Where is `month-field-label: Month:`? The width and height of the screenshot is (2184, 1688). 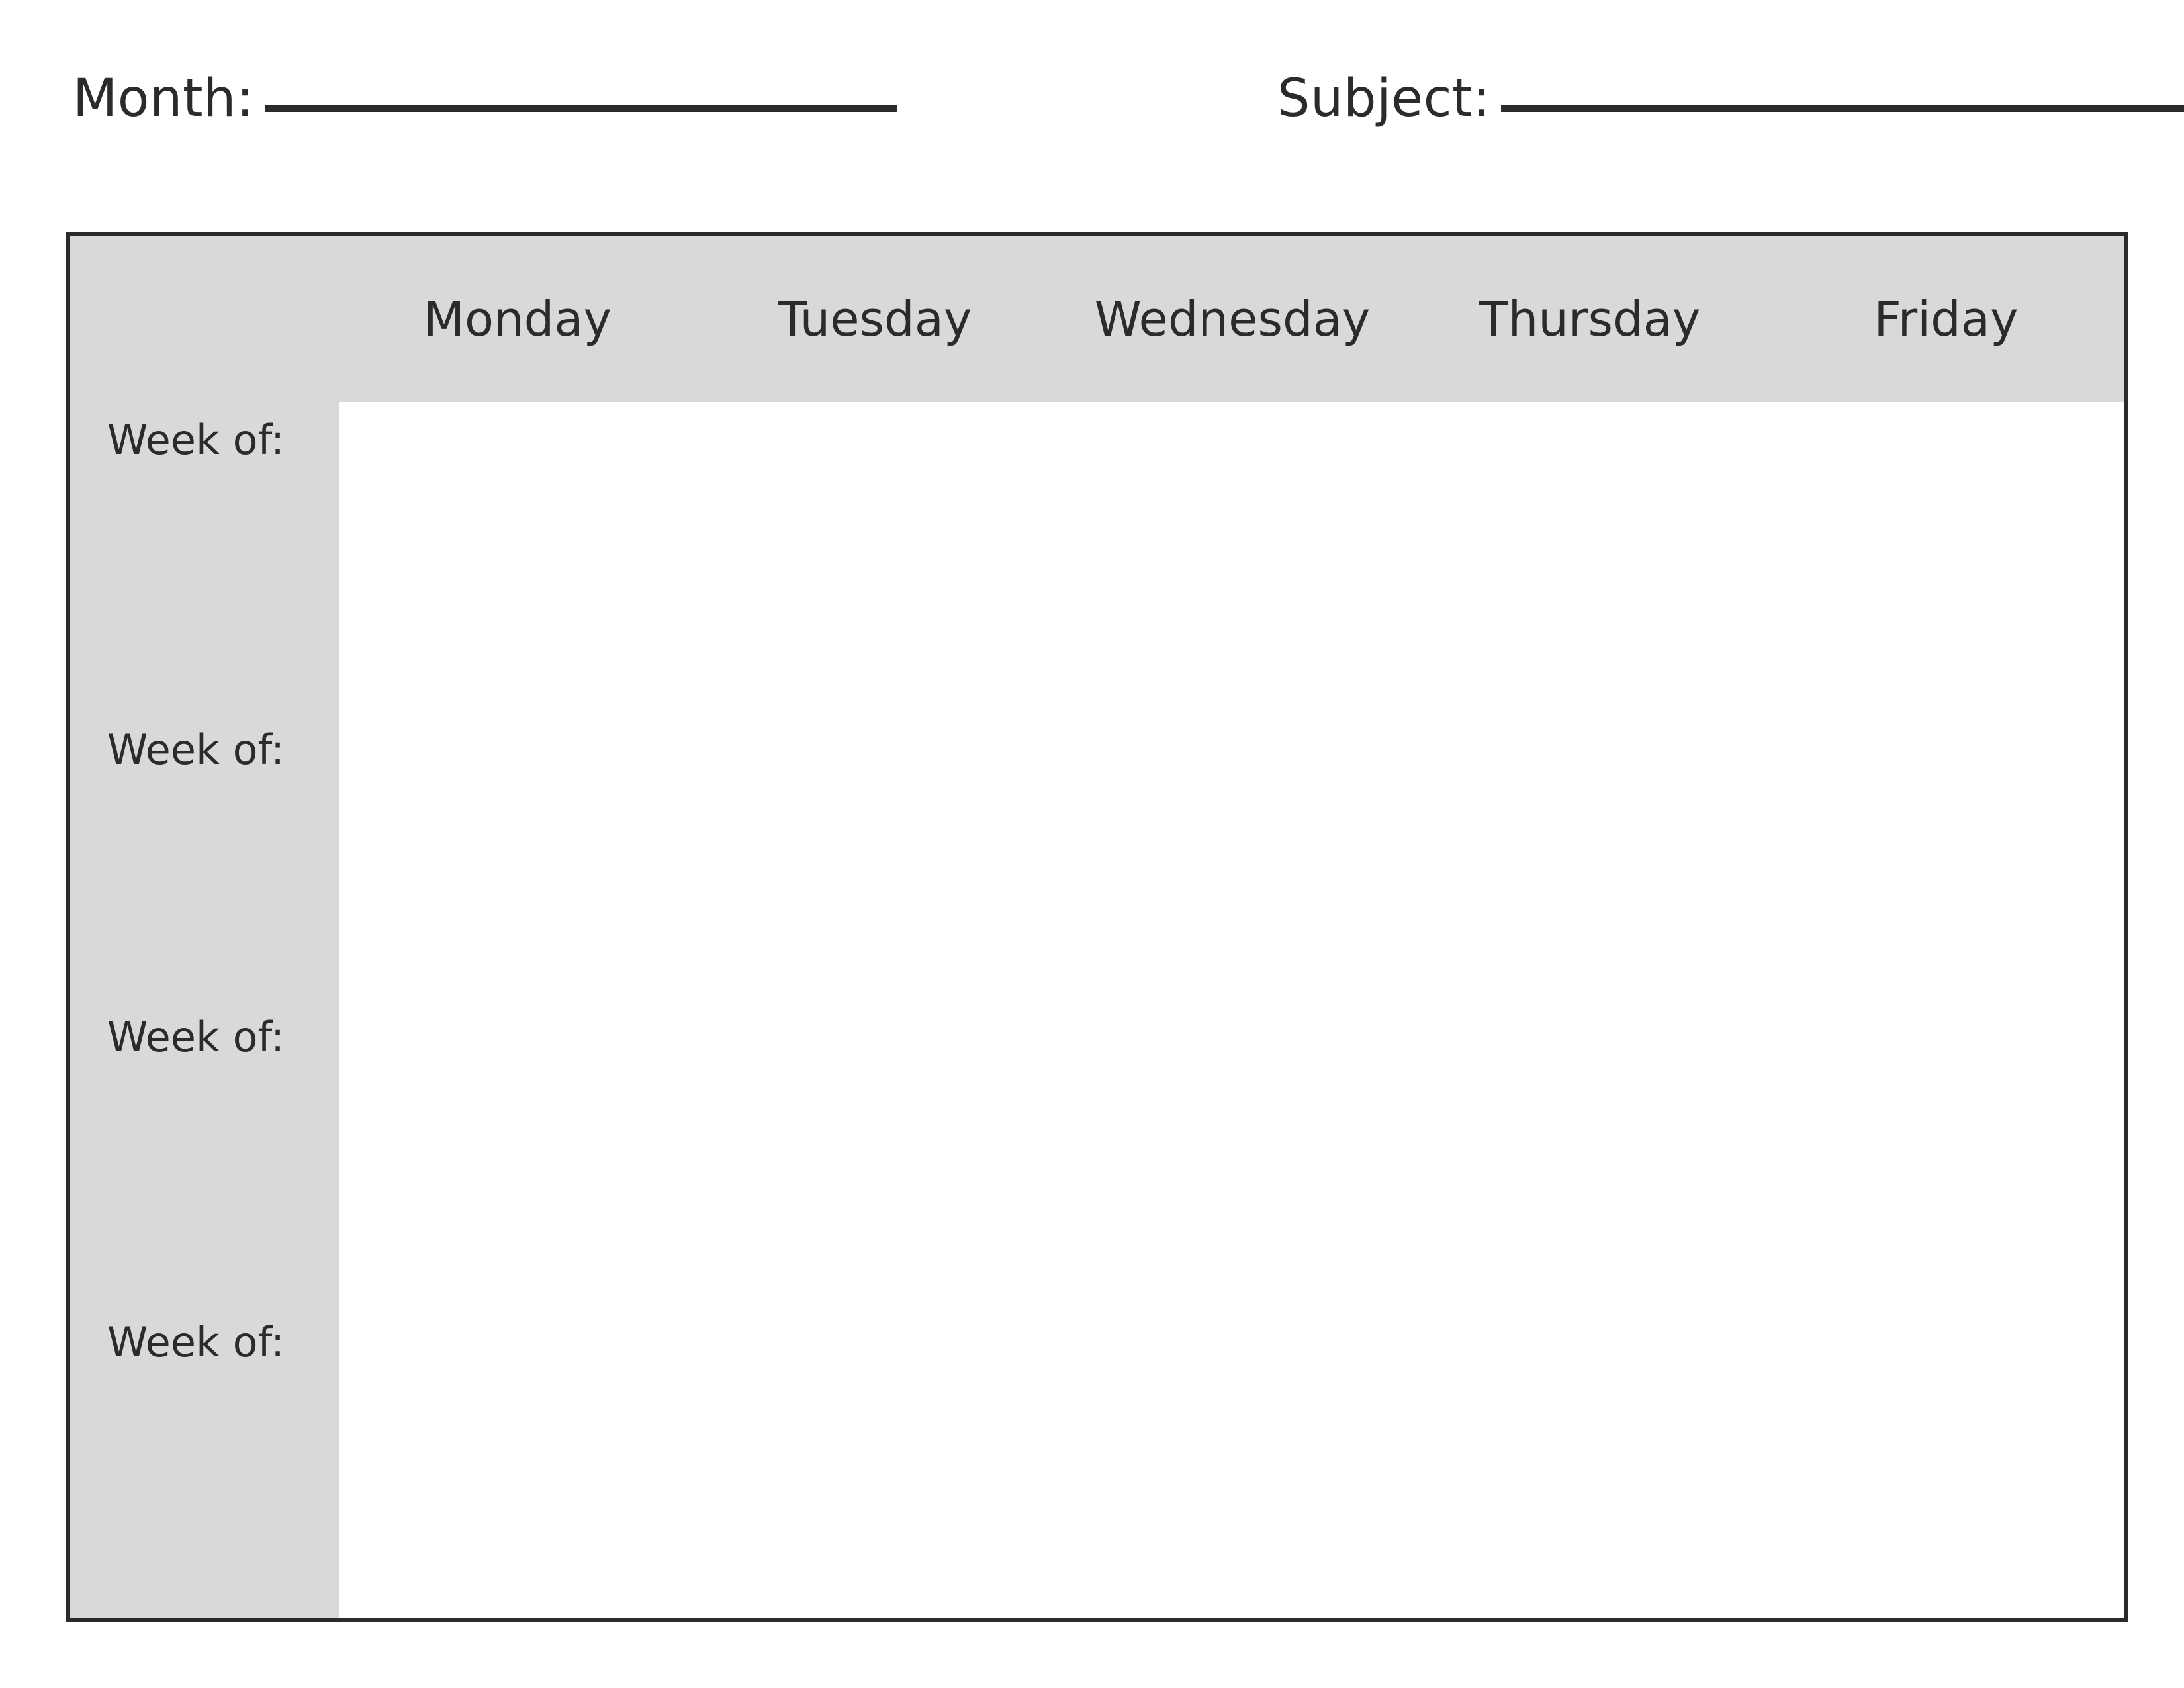
month-field-label: Month: is located at coordinates (163, 98).